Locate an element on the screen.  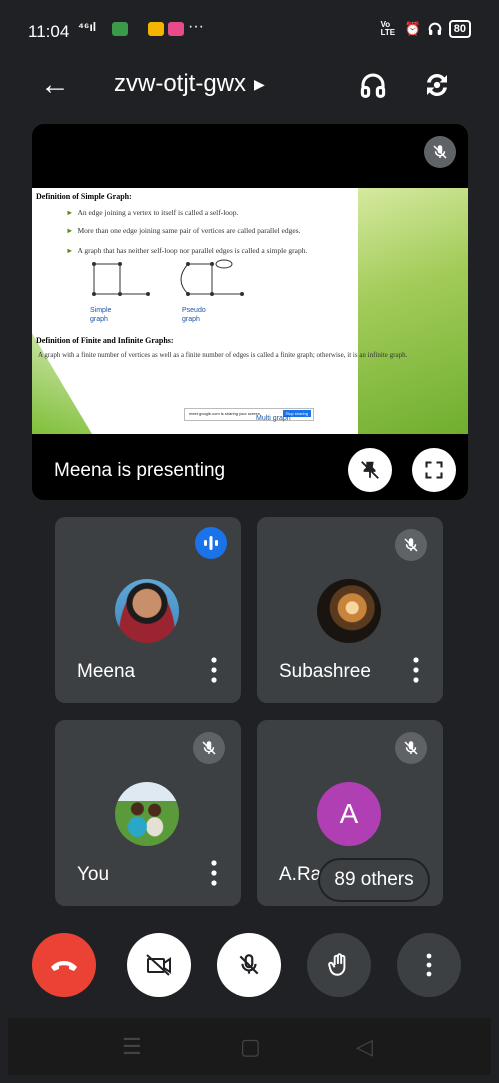
avatar-initial: A is located at coordinates (349, 813).